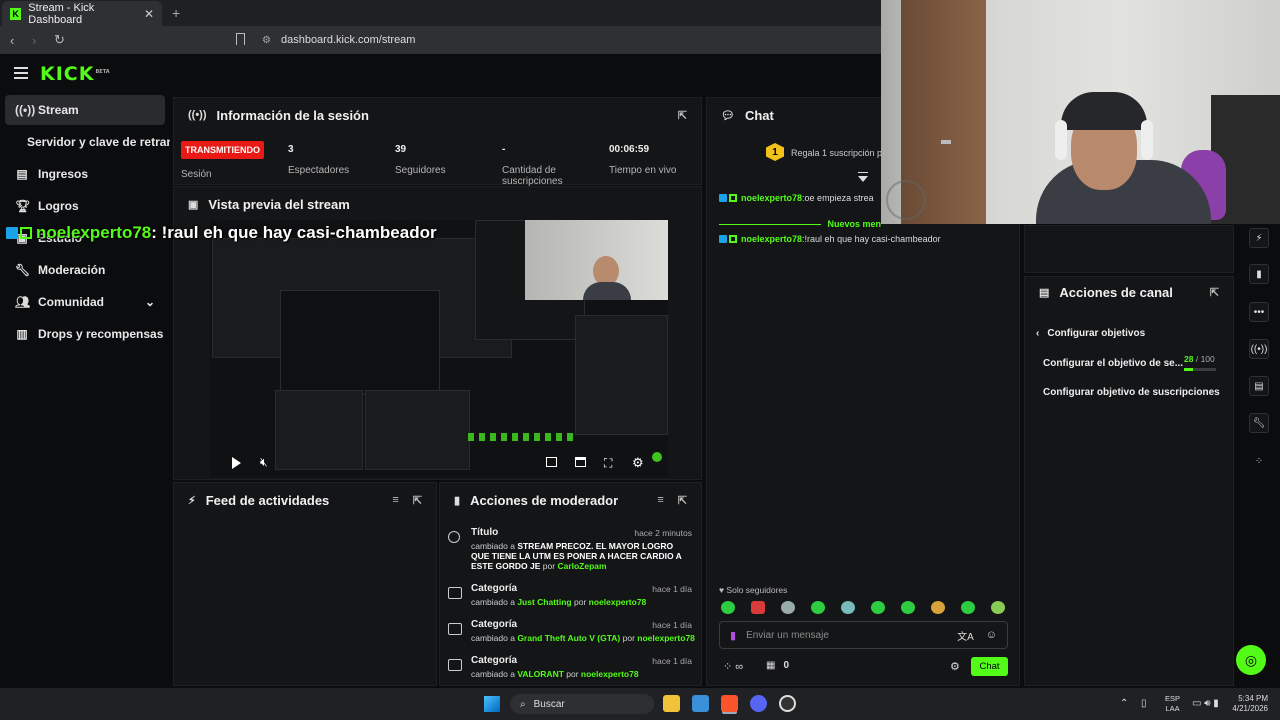 The image size is (1280, 720). What do you see at coordinates (1131, 392) in the screenshot?
I see `goal-subscription-item: Configurar objetivo de suscripciones` at bounding box center [1131, 392].